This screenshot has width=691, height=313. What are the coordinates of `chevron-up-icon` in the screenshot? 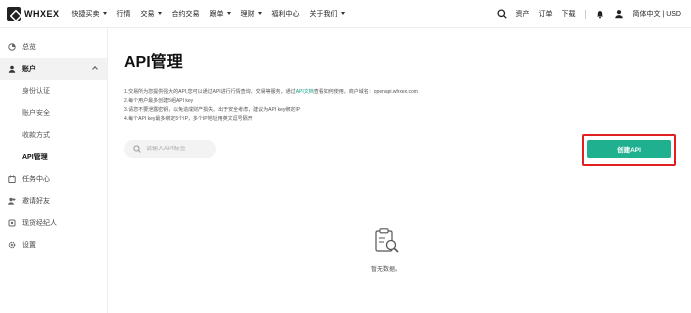 It's located at (95, 69).